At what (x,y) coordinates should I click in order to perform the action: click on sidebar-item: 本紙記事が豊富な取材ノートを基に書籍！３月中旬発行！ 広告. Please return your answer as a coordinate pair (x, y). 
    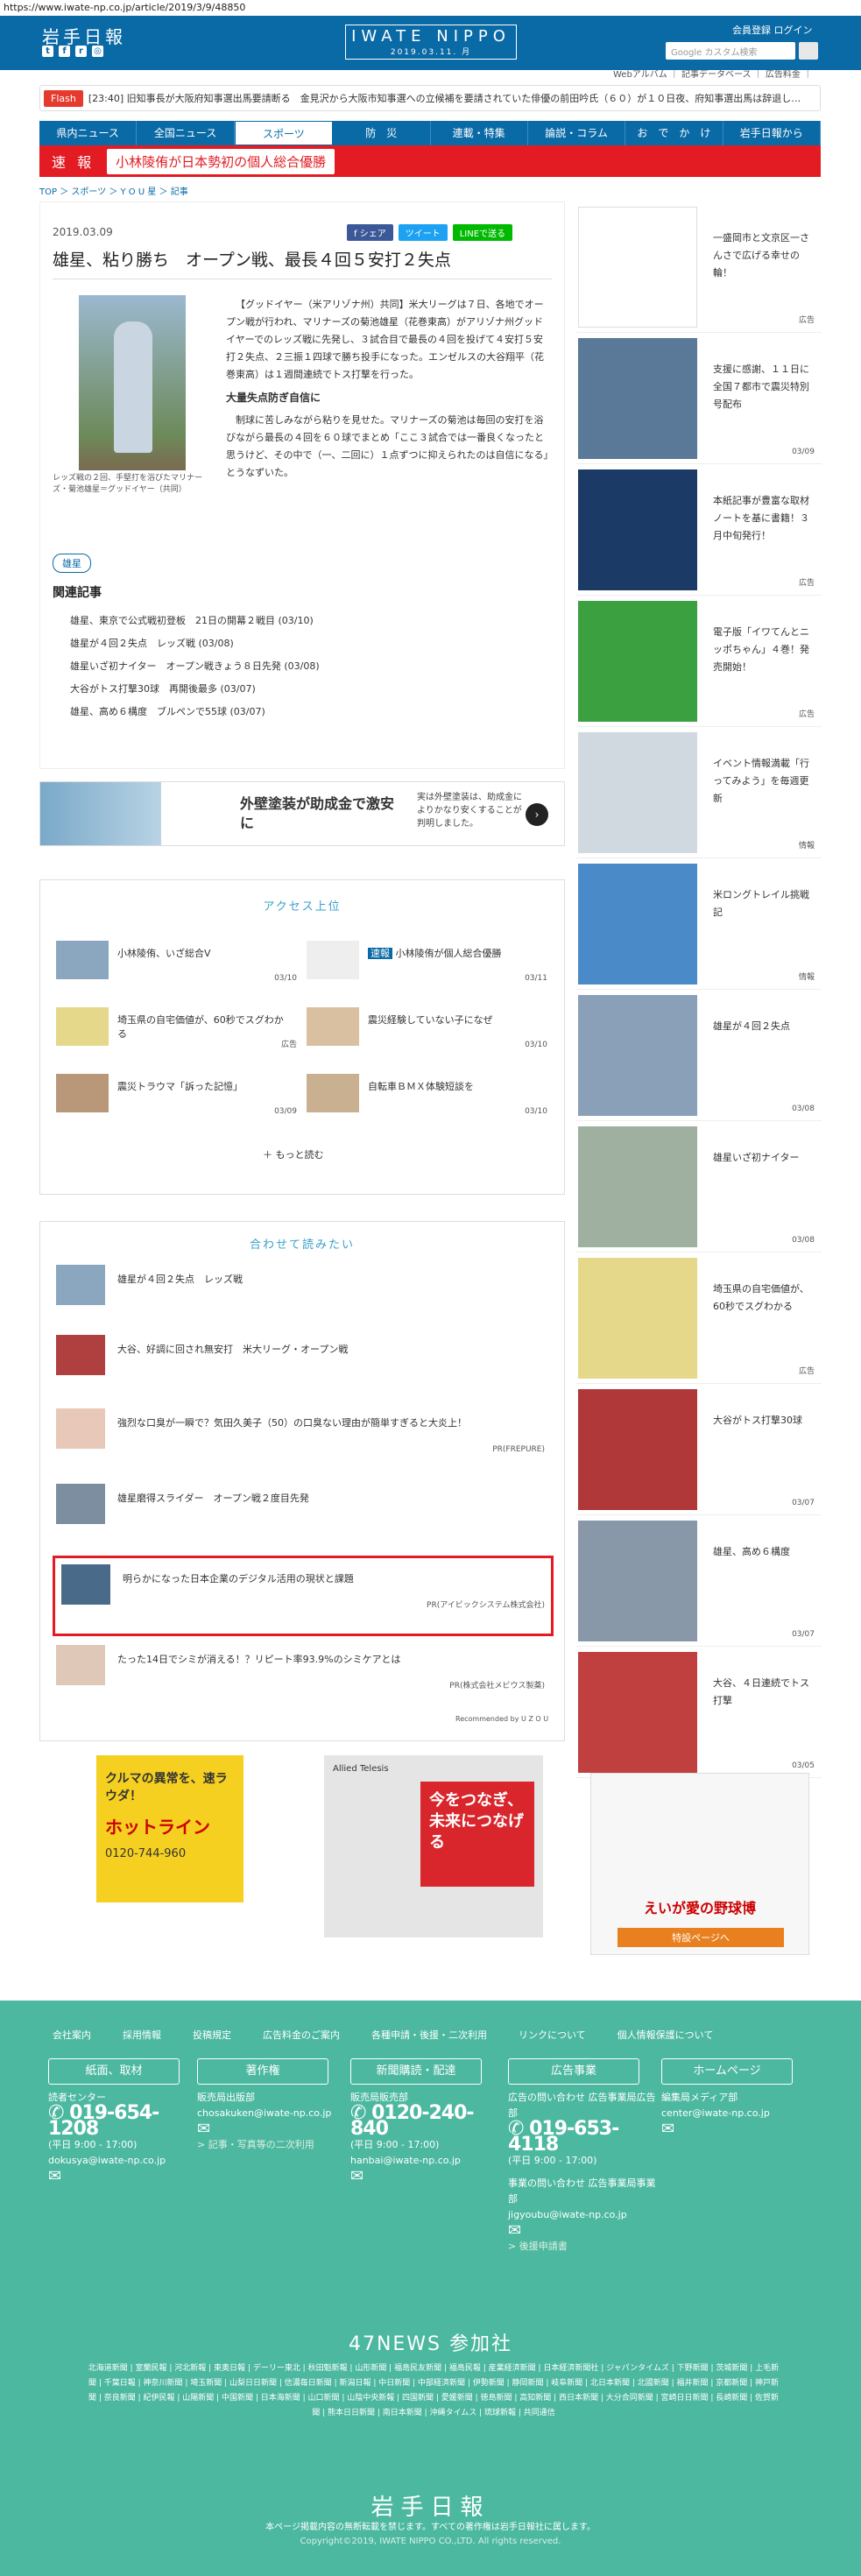
    Looking at the image, I should click on (699, 530).